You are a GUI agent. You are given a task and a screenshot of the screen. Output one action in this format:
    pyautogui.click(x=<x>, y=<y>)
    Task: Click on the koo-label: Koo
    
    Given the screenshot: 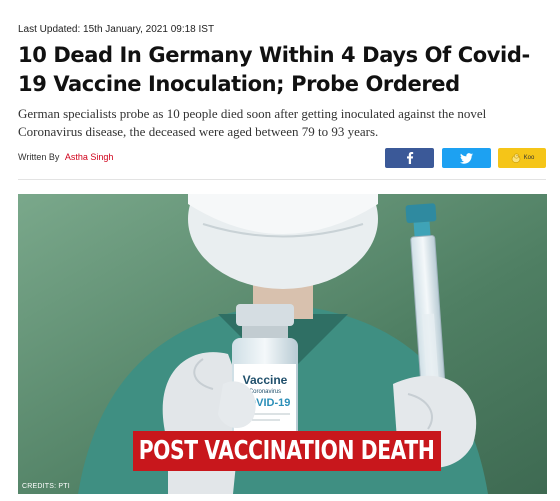 What is the action you would take?
    pyautogui.click(x=529, y=158)
    